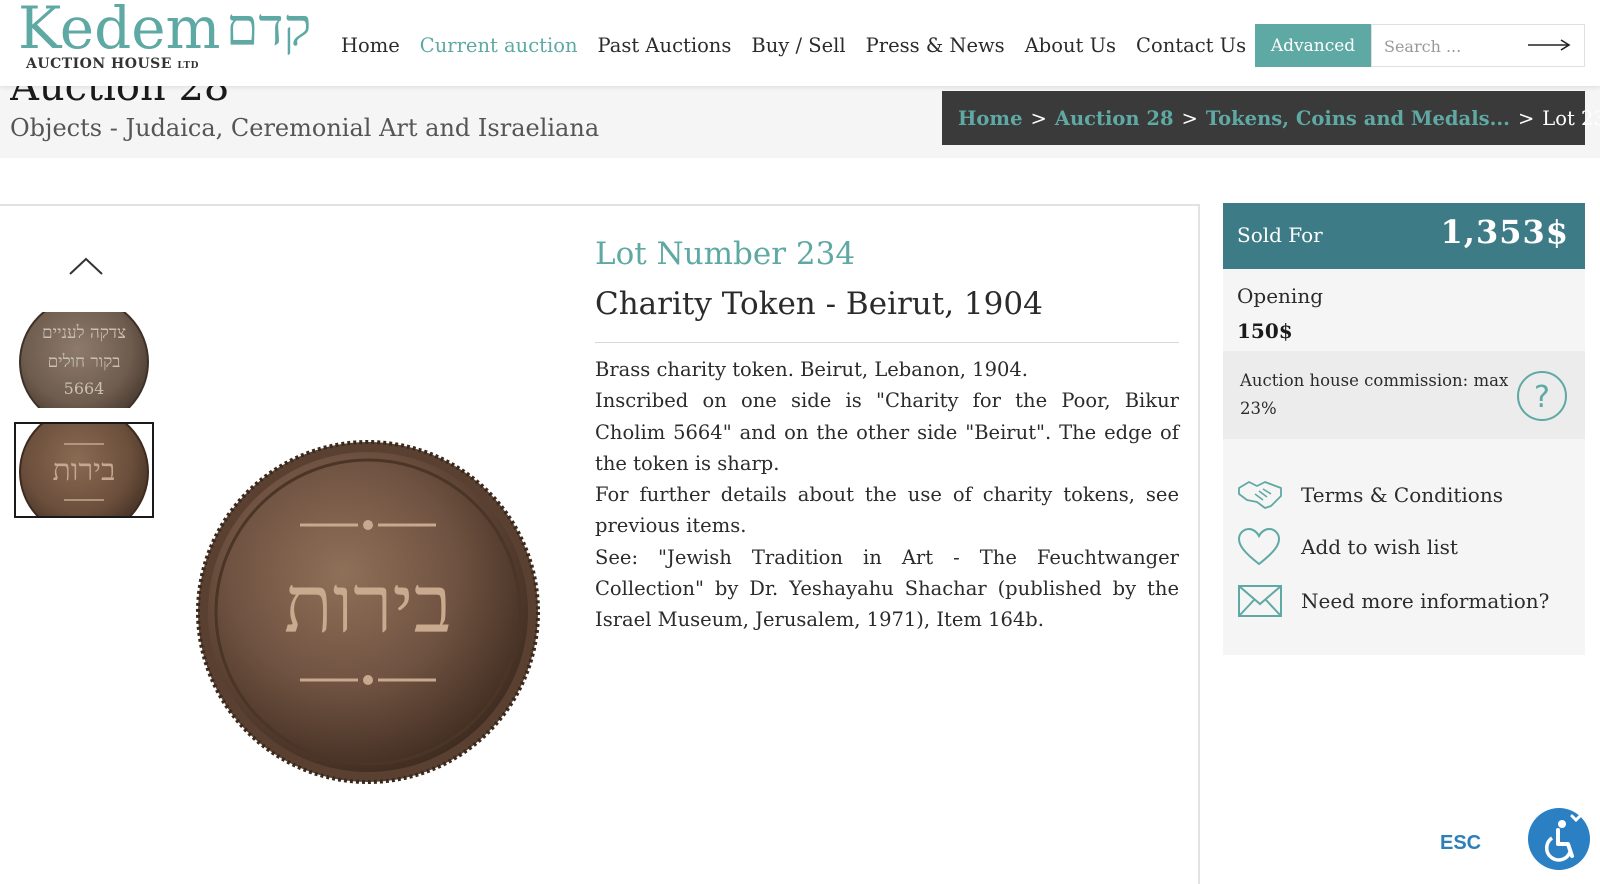  I want to click on breadcrumb-current: Lot 234, so click(1571, 118).